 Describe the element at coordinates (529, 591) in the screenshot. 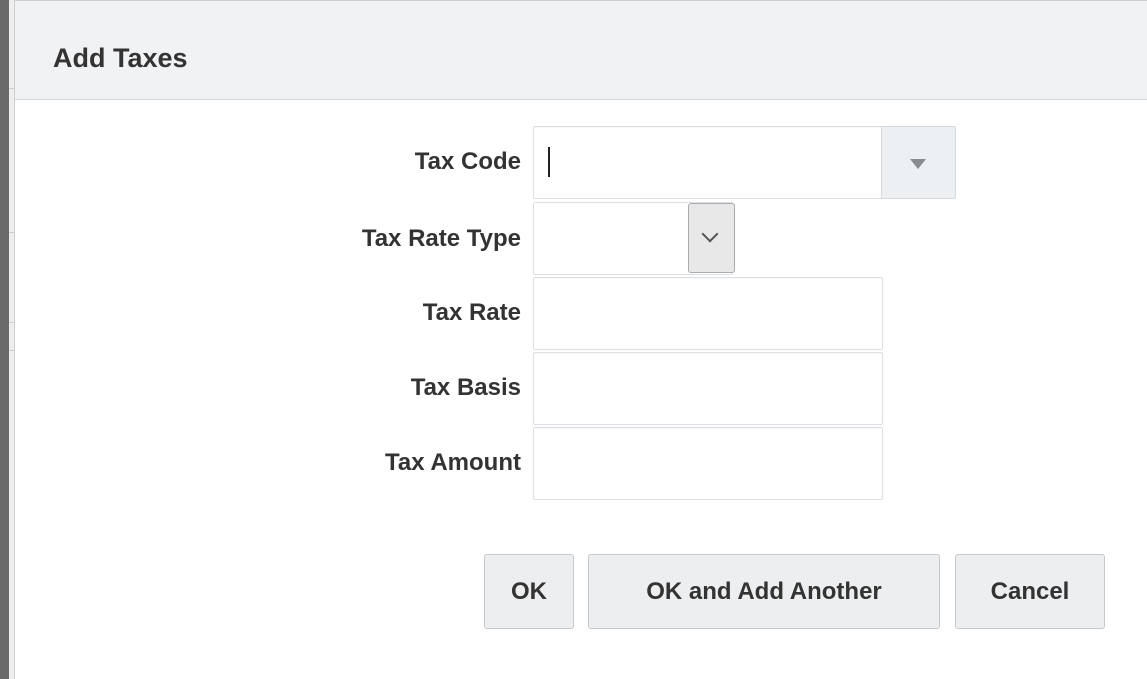

I see `ok-button: OK` at that location.